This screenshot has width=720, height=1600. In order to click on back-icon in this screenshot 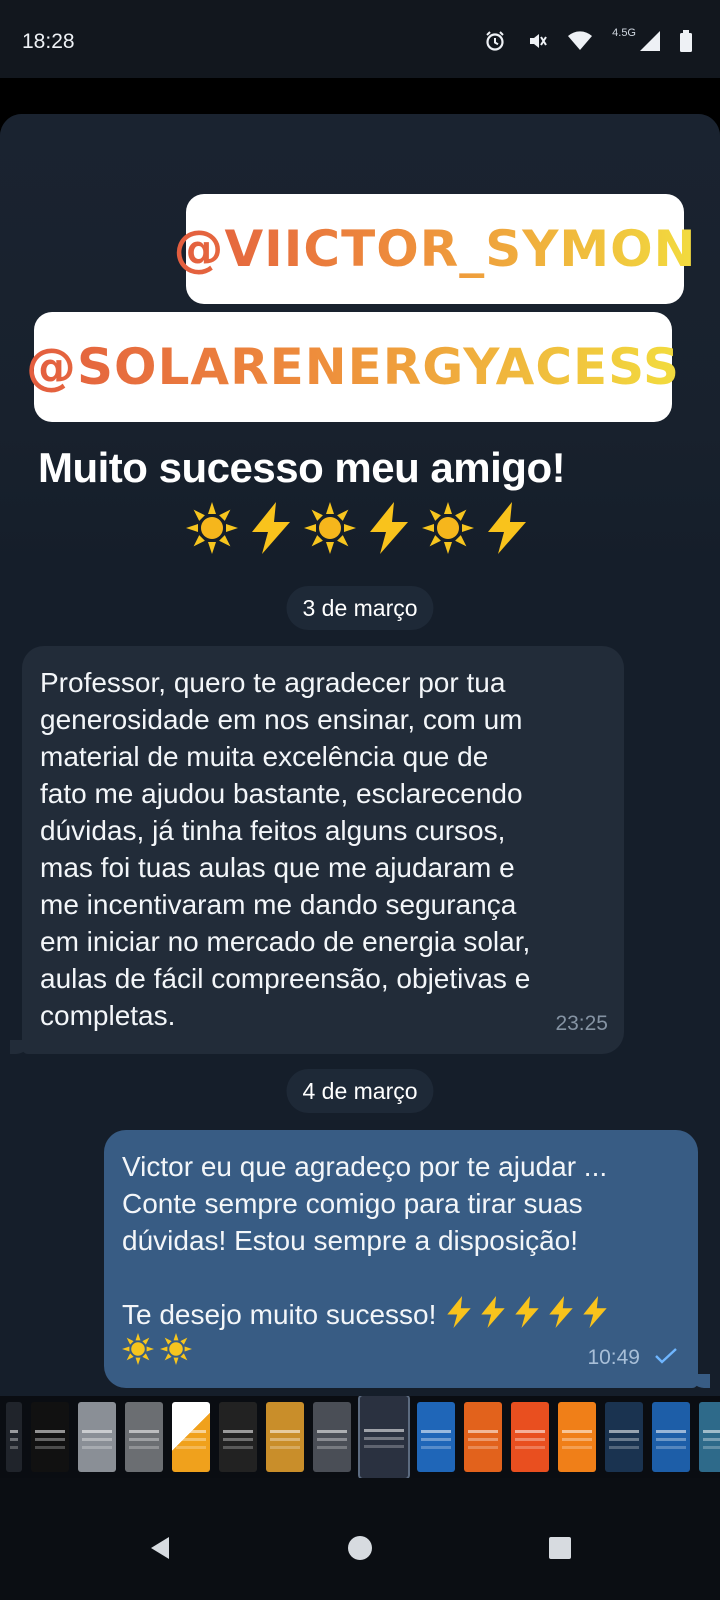, I will do `click(160, 1548)`.